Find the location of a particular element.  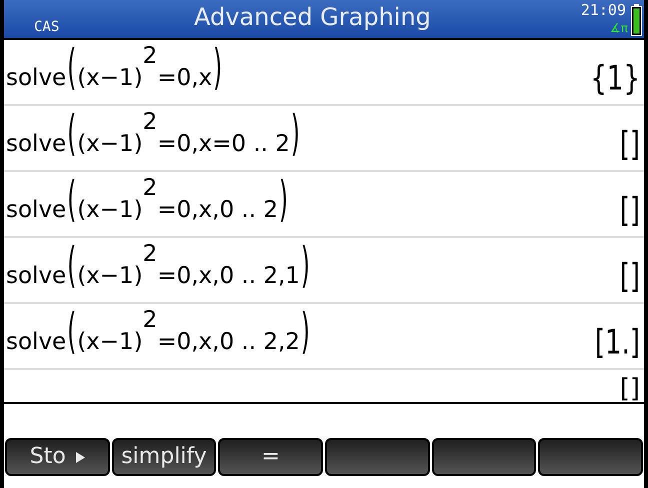

result: {1} is located at coordinates (615, 79).